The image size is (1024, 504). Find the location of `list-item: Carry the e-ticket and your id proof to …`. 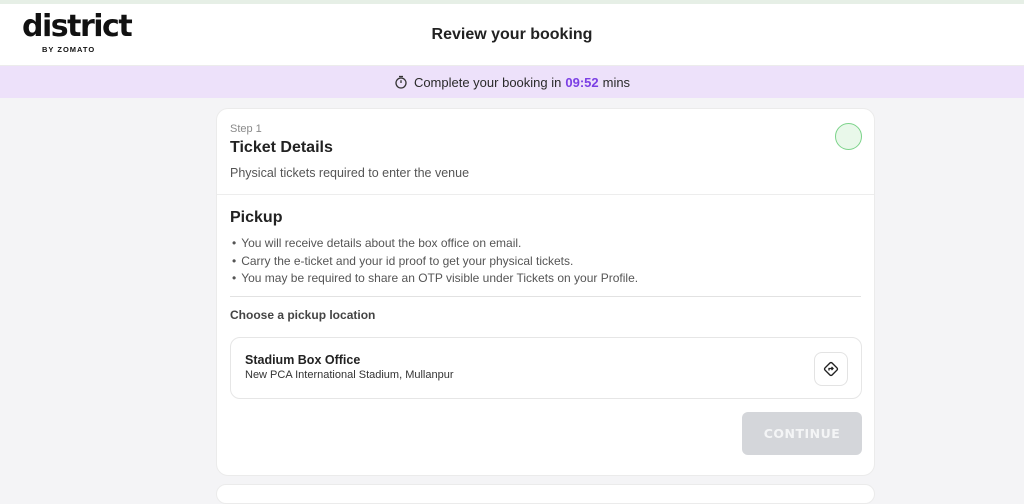

list-item: Carry the e-ticket and your id proof to … is located at coordinates (435, 262).